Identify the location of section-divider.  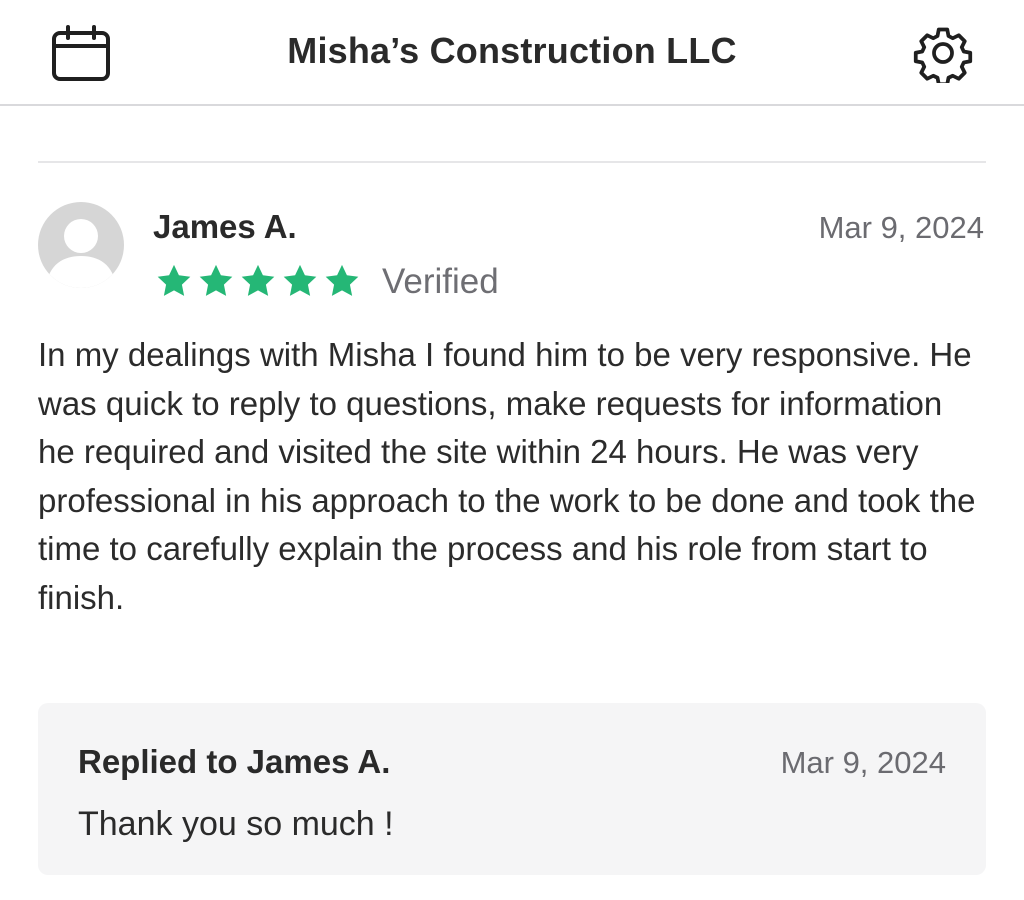
(512, 162).